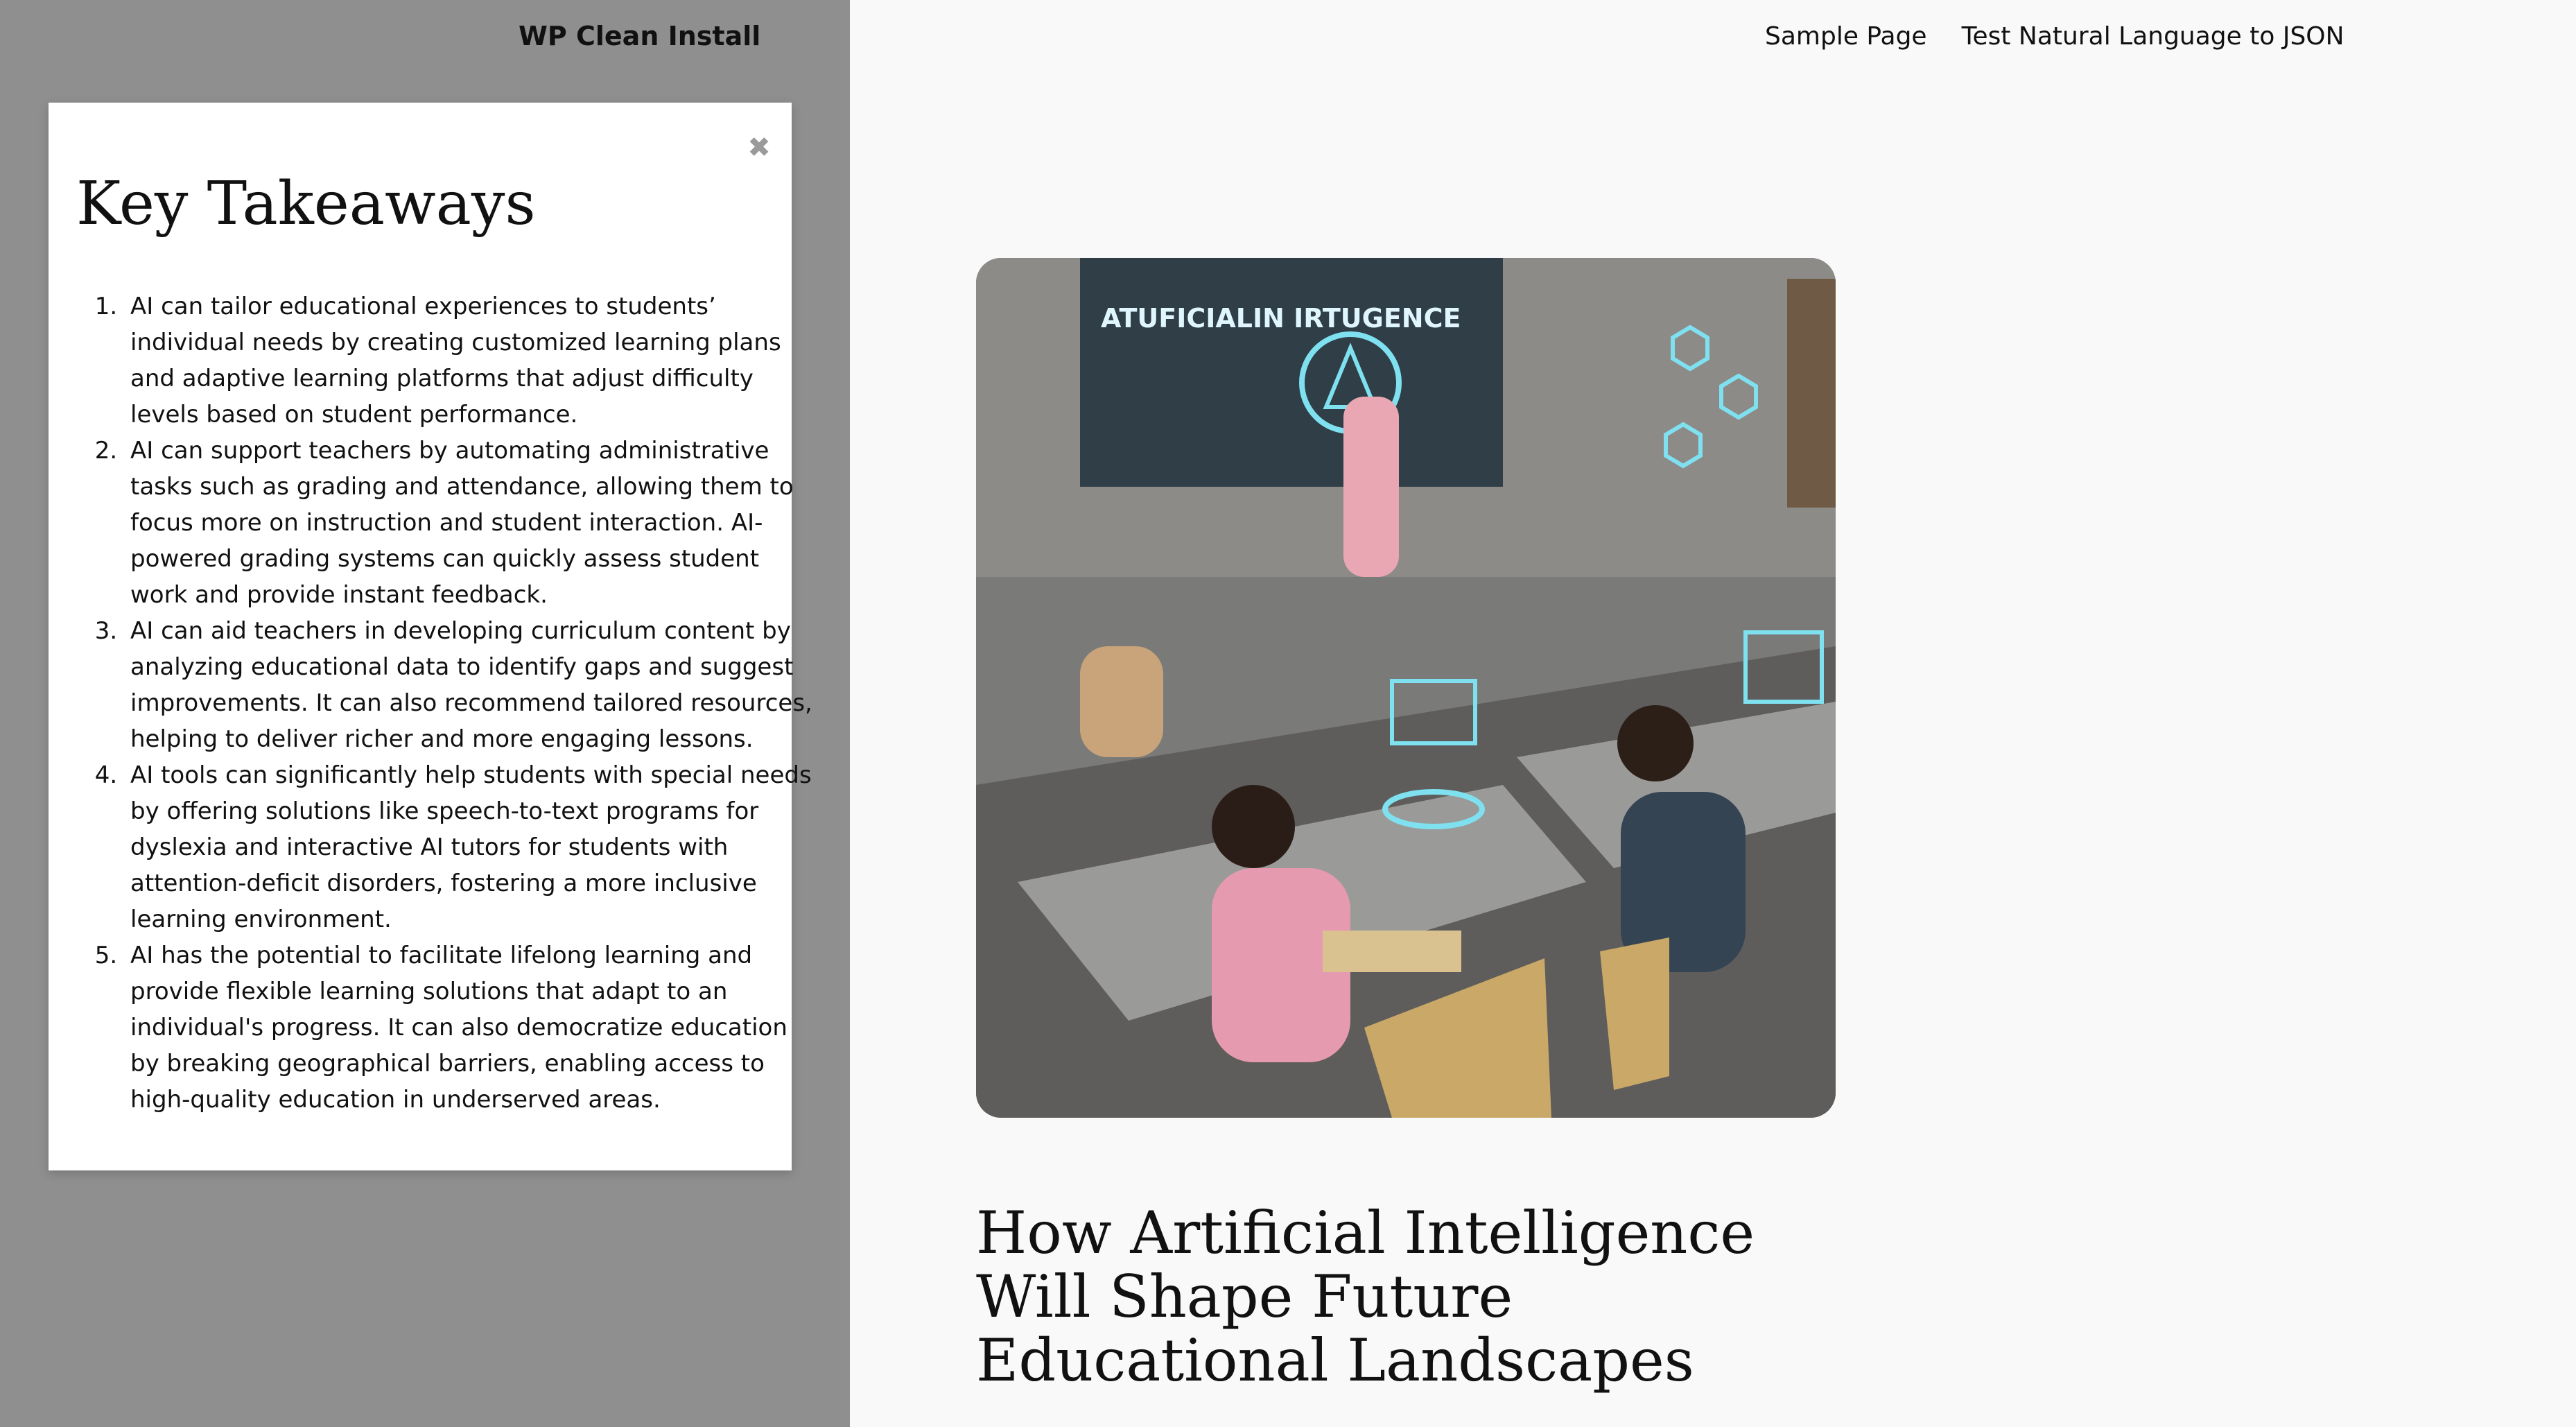 This screenshot has width=2576, height=1427. I want to click on nav-item-sample-page: Sample Page, so click(1846, 36).